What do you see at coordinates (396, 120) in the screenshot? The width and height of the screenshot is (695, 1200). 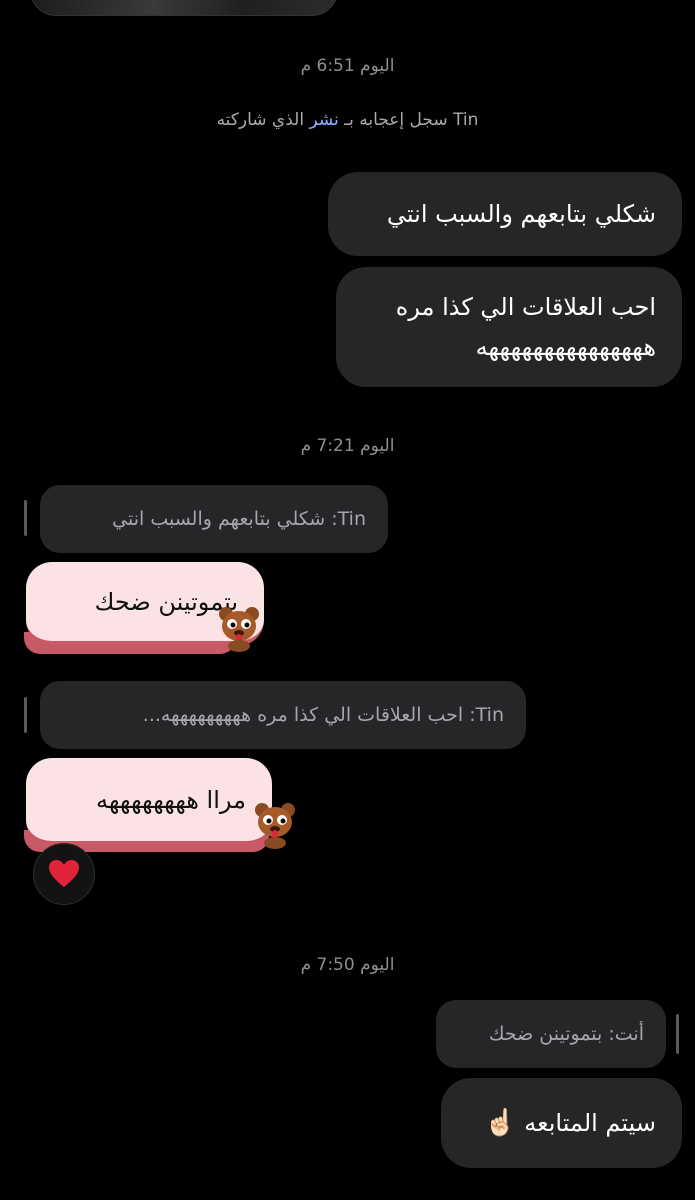 I see `system-prefix: سجل إعجابه بـ` at bounding box center [396, 120].